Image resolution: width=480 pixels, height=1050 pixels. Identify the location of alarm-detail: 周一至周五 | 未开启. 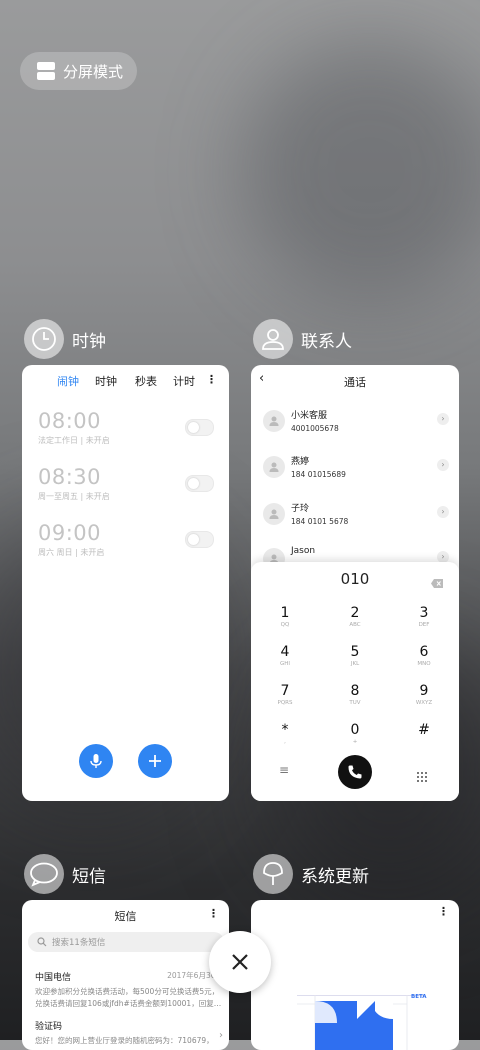
(74, 496).